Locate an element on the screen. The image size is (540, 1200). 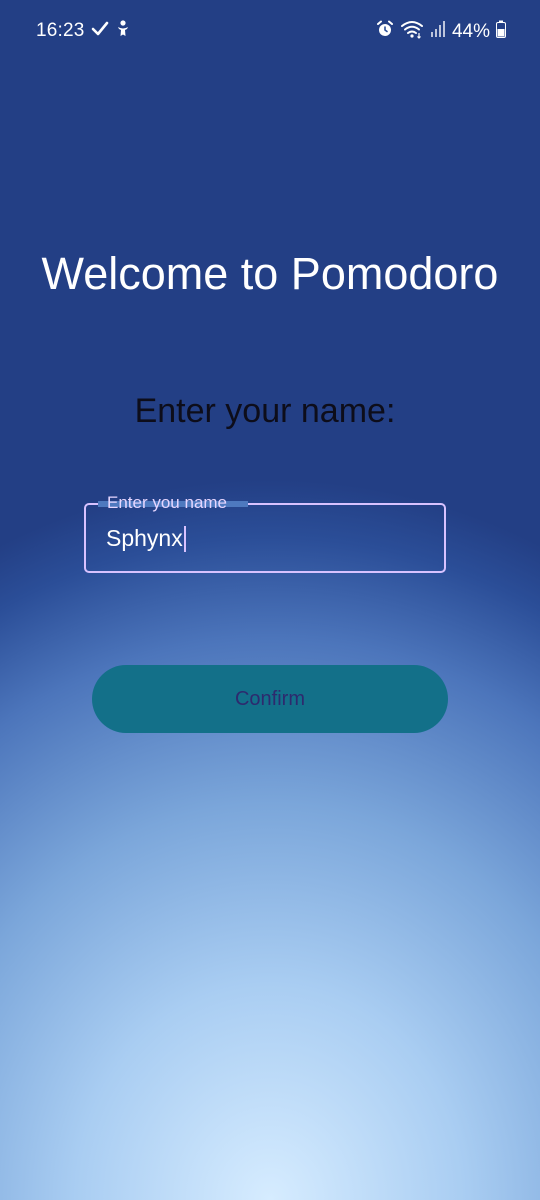
wifi-icon is located at coordinates (412, 31).